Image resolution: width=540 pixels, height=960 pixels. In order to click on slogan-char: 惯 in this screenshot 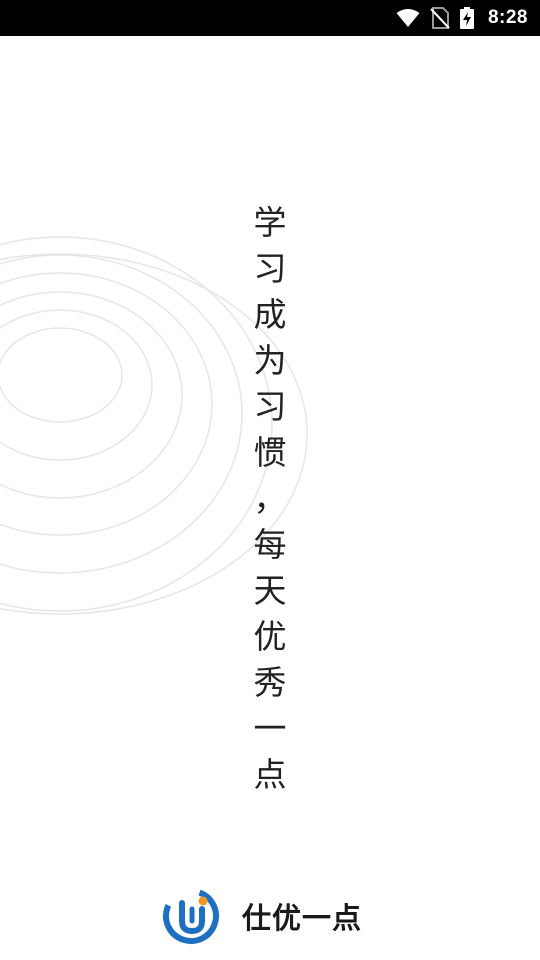, I will do `click(270, 452)`.